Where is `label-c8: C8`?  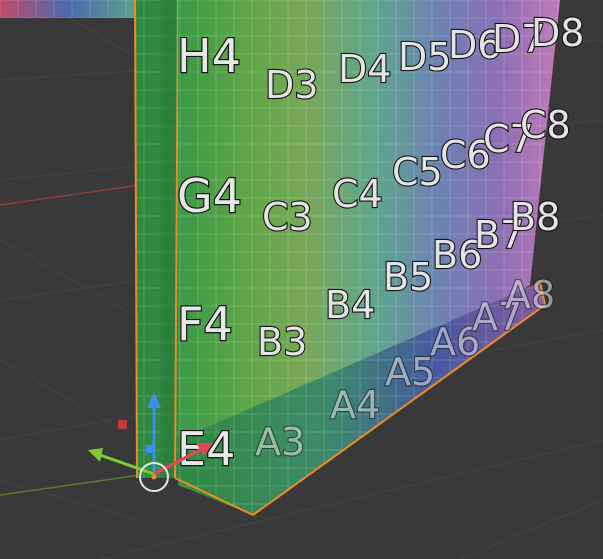 label-c8: C8 is located at coordinates (545, 125).